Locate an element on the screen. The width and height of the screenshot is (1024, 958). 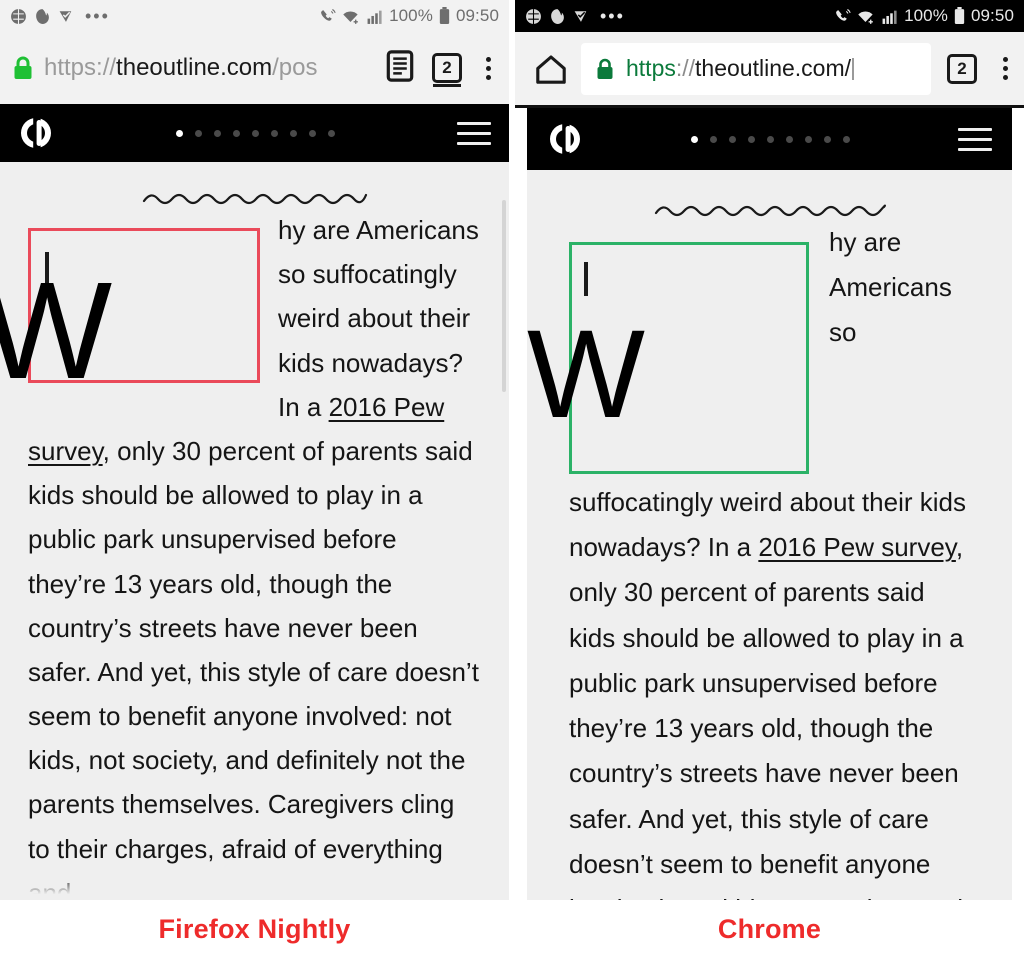
right-browser-caption: Chrome is located at coordinates (769, 929).